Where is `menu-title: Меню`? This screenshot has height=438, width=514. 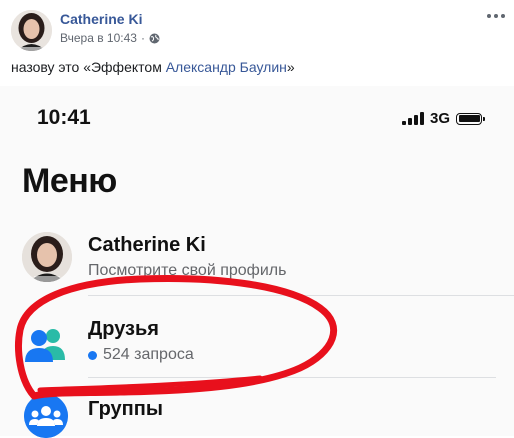
menu-title: Меню is located at coordinates (69, 181).